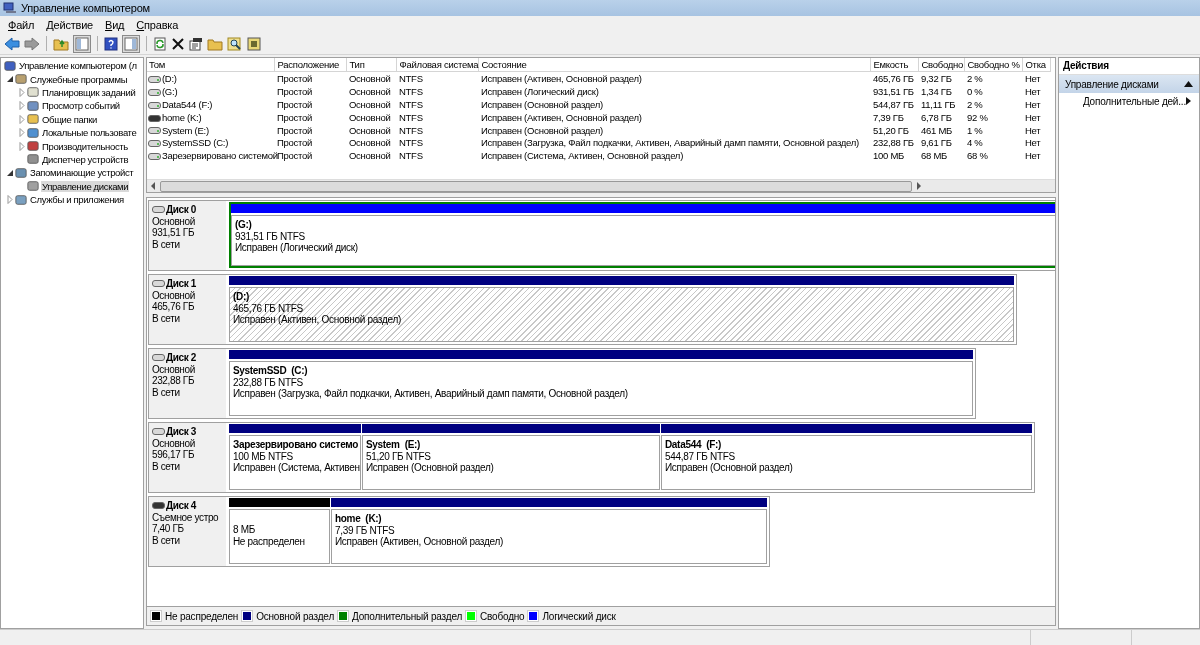 This screenshot has height=645, width=1200. Describe the element at coordinates (219, 156) in the screenshot. I see `table-cell: Зарезервировано системой` at that location.